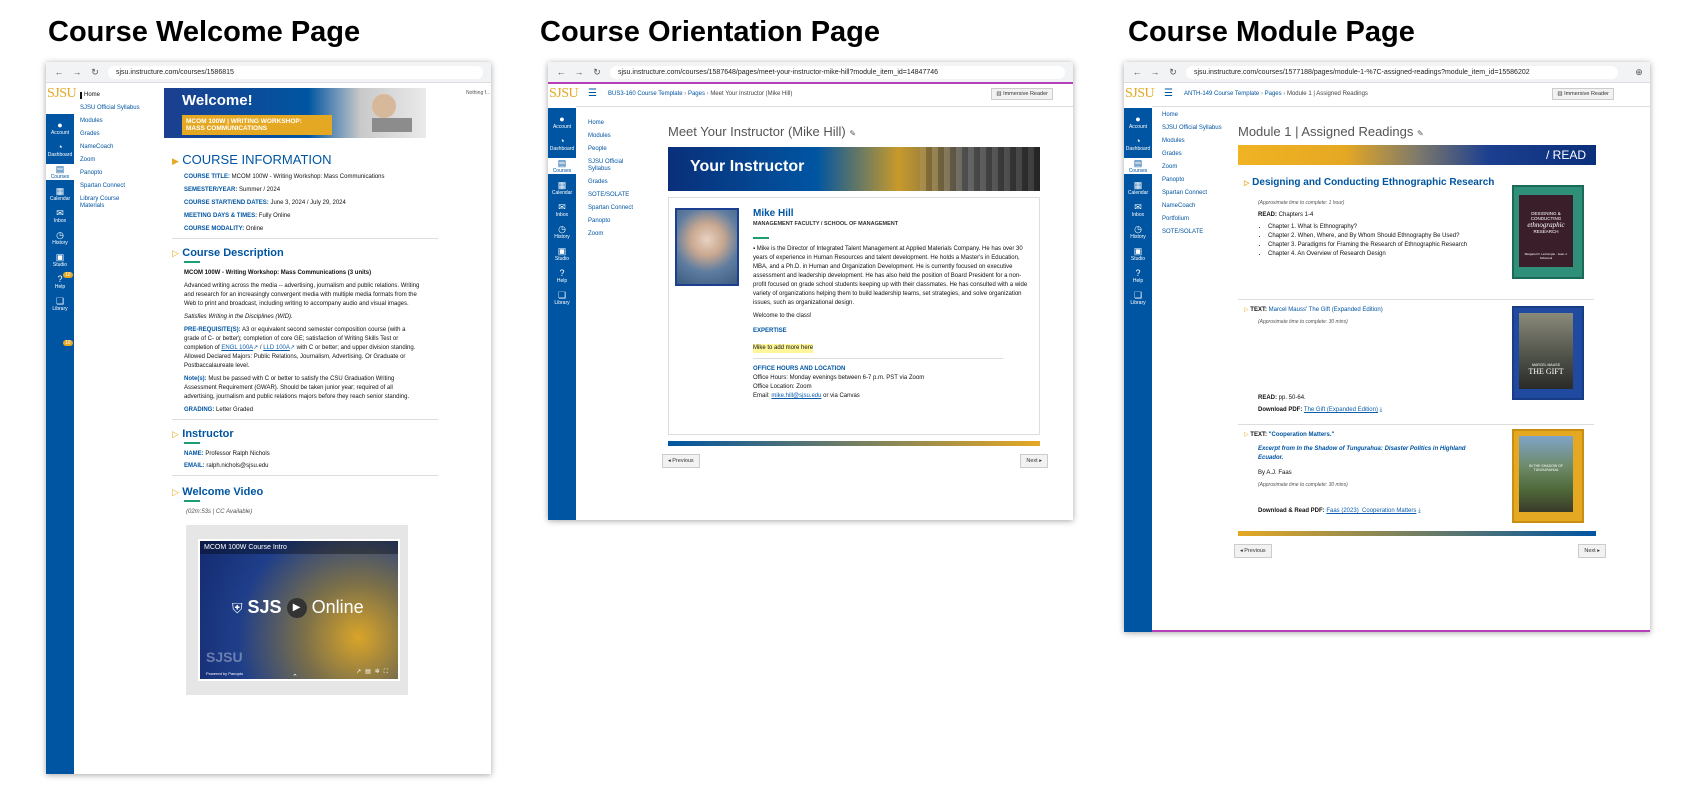  I want to click on breadcrumb-course: BUS3-160 Course Template, so click(645, 94).